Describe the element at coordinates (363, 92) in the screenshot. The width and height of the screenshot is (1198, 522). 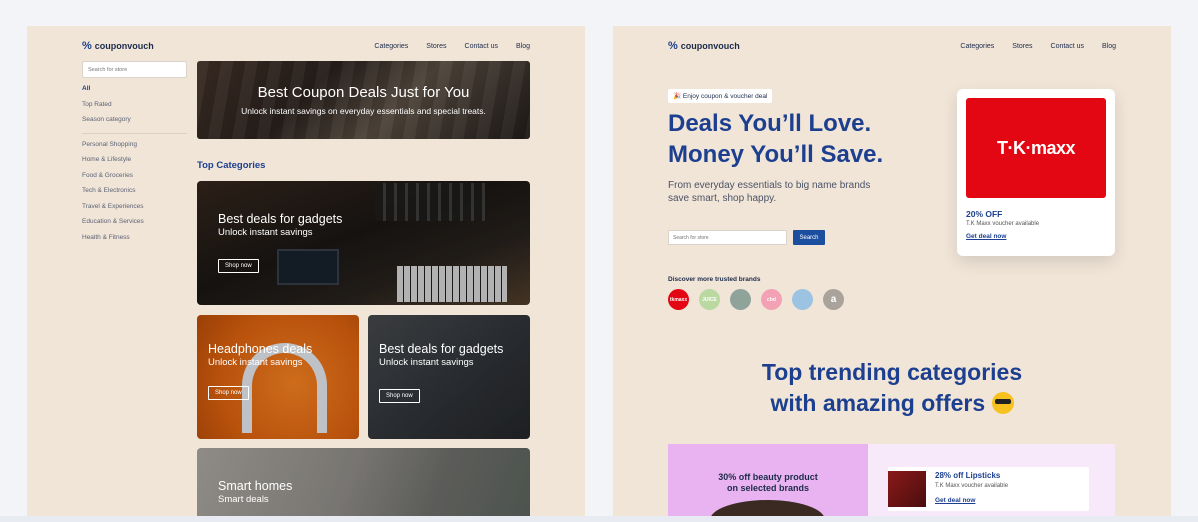
I see `hero-title: Best Coupon Deals Just for You` at that location.